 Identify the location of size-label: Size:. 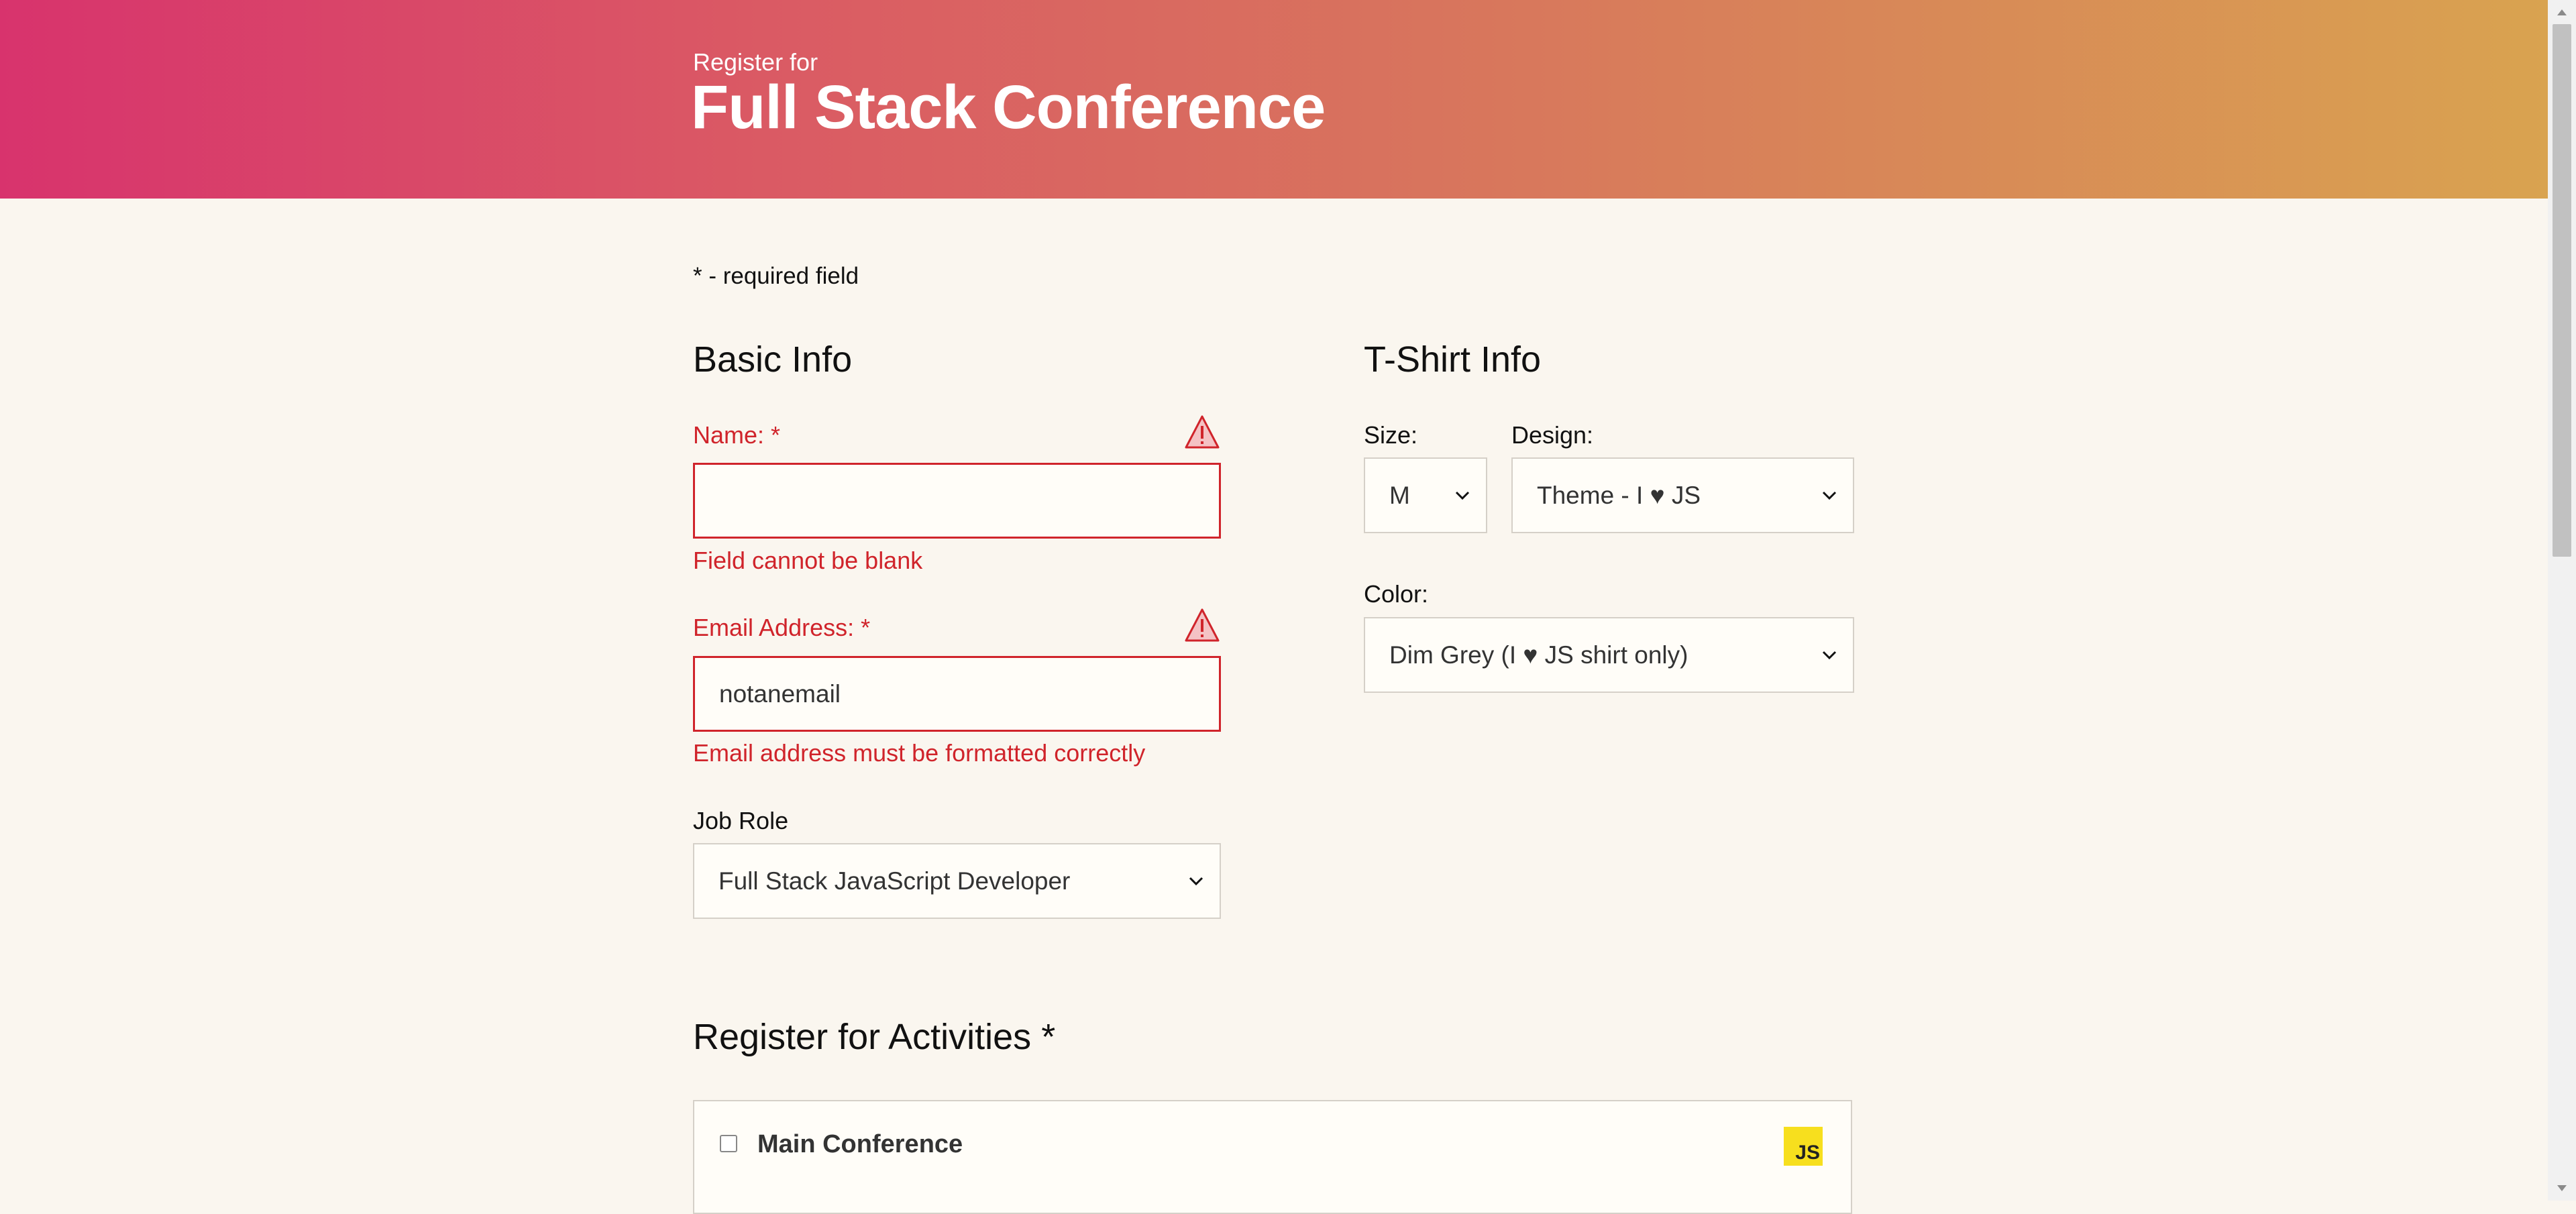
(1391, 435).